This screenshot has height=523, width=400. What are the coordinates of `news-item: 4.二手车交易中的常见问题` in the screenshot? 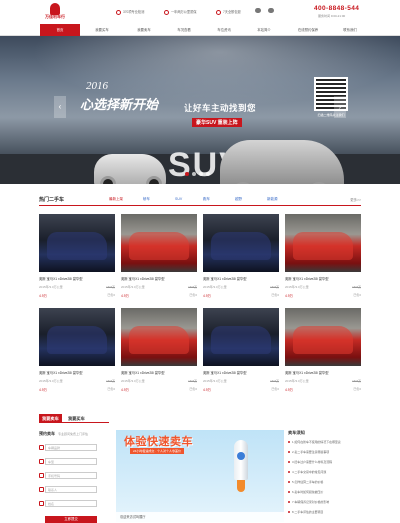 It's located at (324, 472).